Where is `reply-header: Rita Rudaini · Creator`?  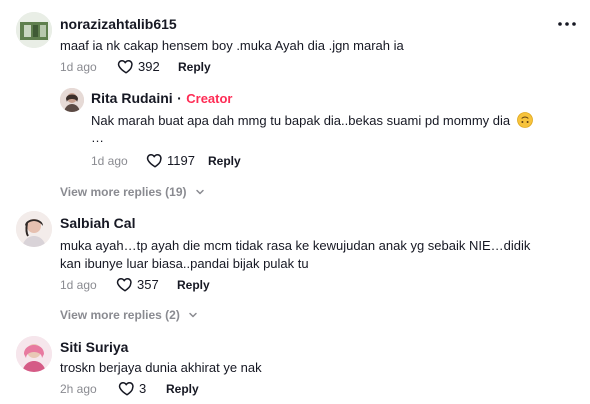
reply-header: Rita Rudaini · Creator is located at coordinates (162, 99).